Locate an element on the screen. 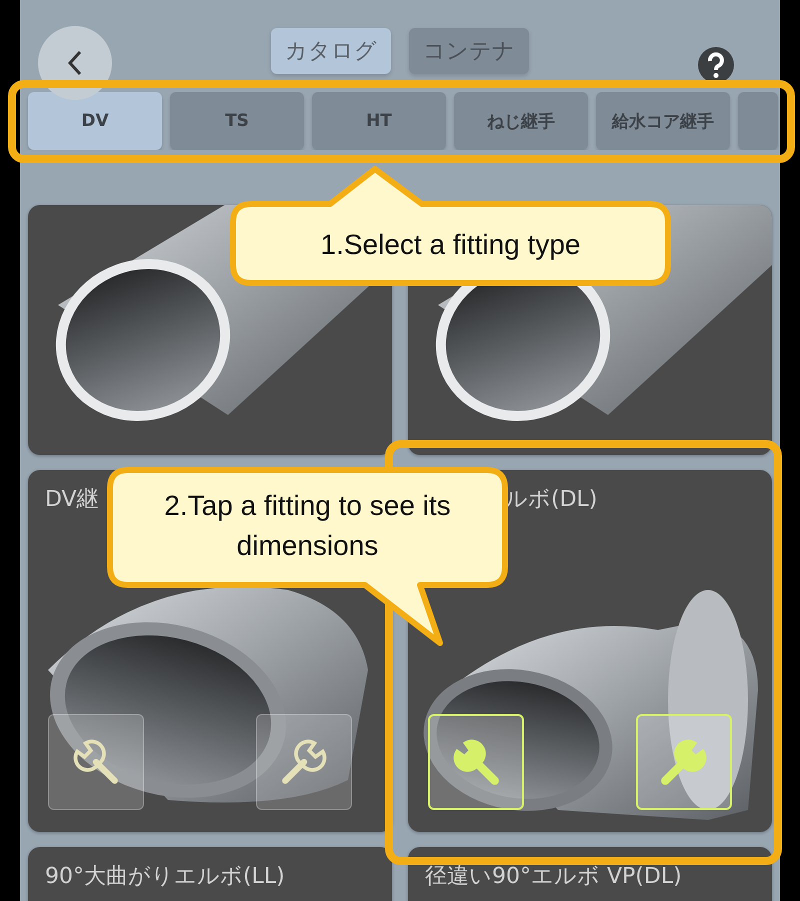 The width and height of the screenshot is (800, 901). fitting-title: ルボ(DL) is located at coordinates (551, 500).